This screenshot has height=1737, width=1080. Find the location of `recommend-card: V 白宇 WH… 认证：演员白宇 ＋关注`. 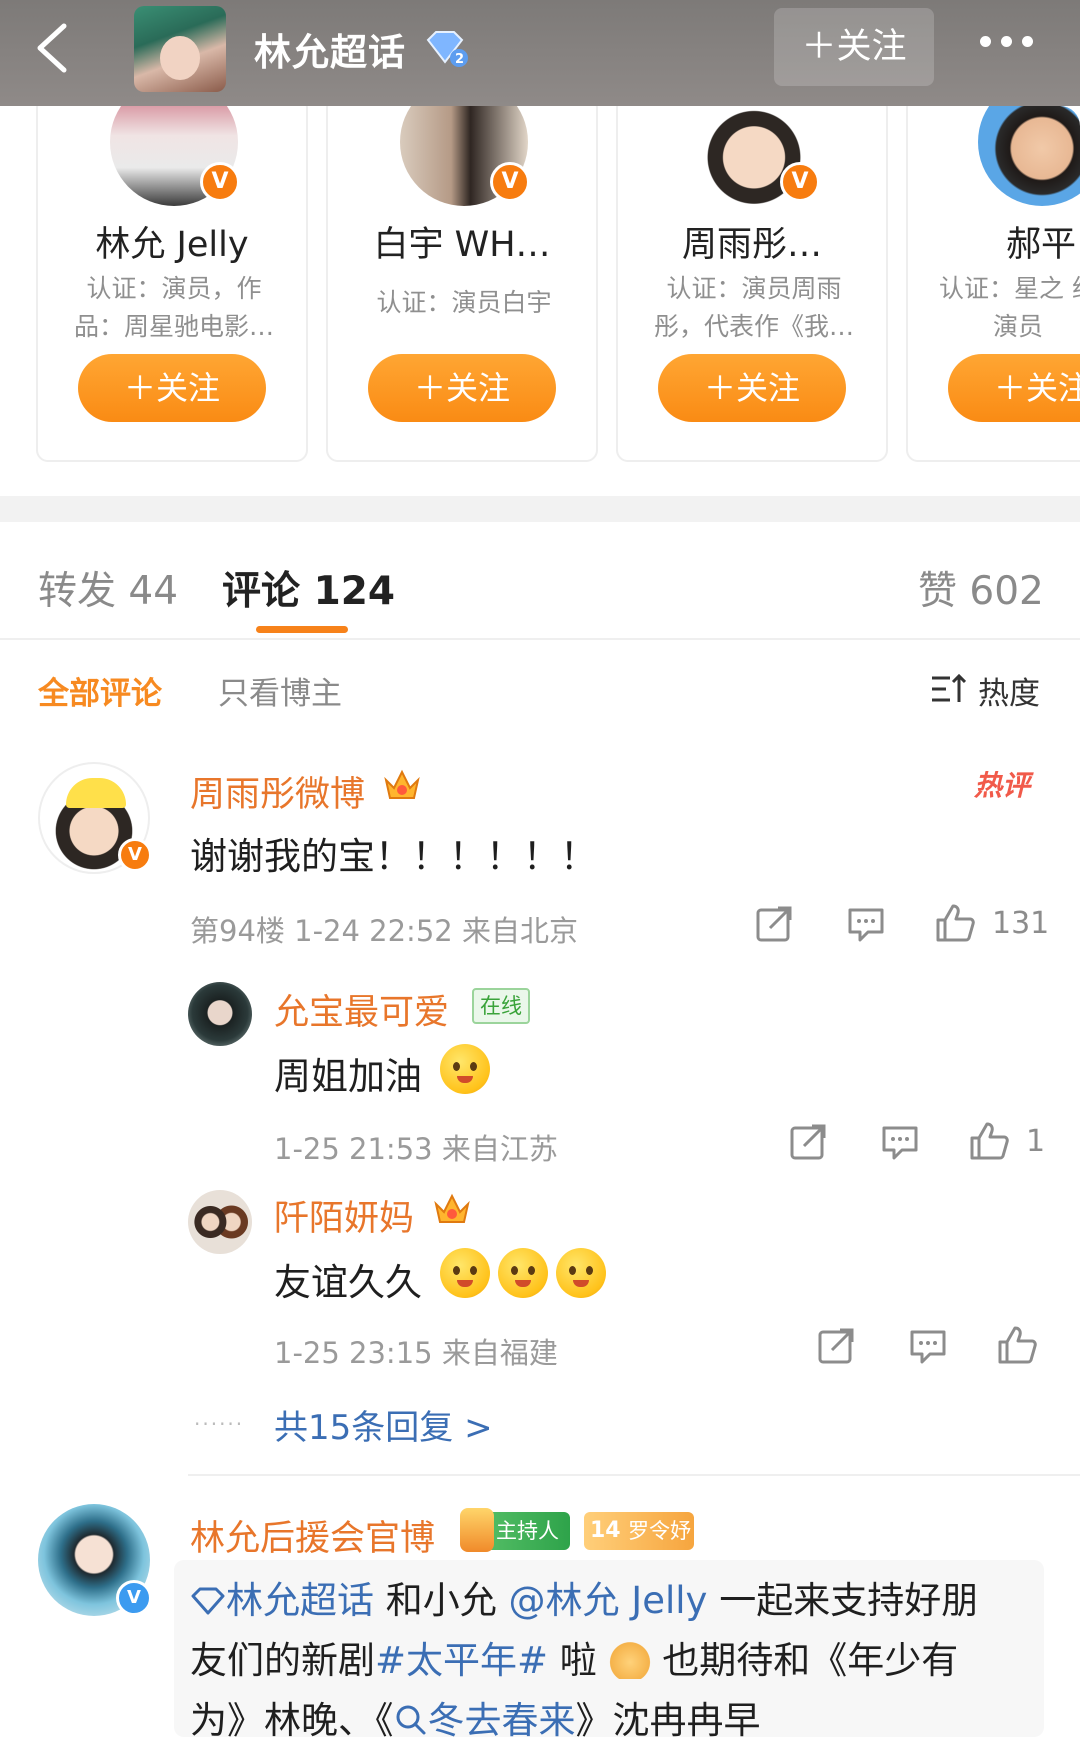

recommend-card: V 白宇 WH… 认证：演员白宇 ＋关注 is located at coordinates (462, 284).